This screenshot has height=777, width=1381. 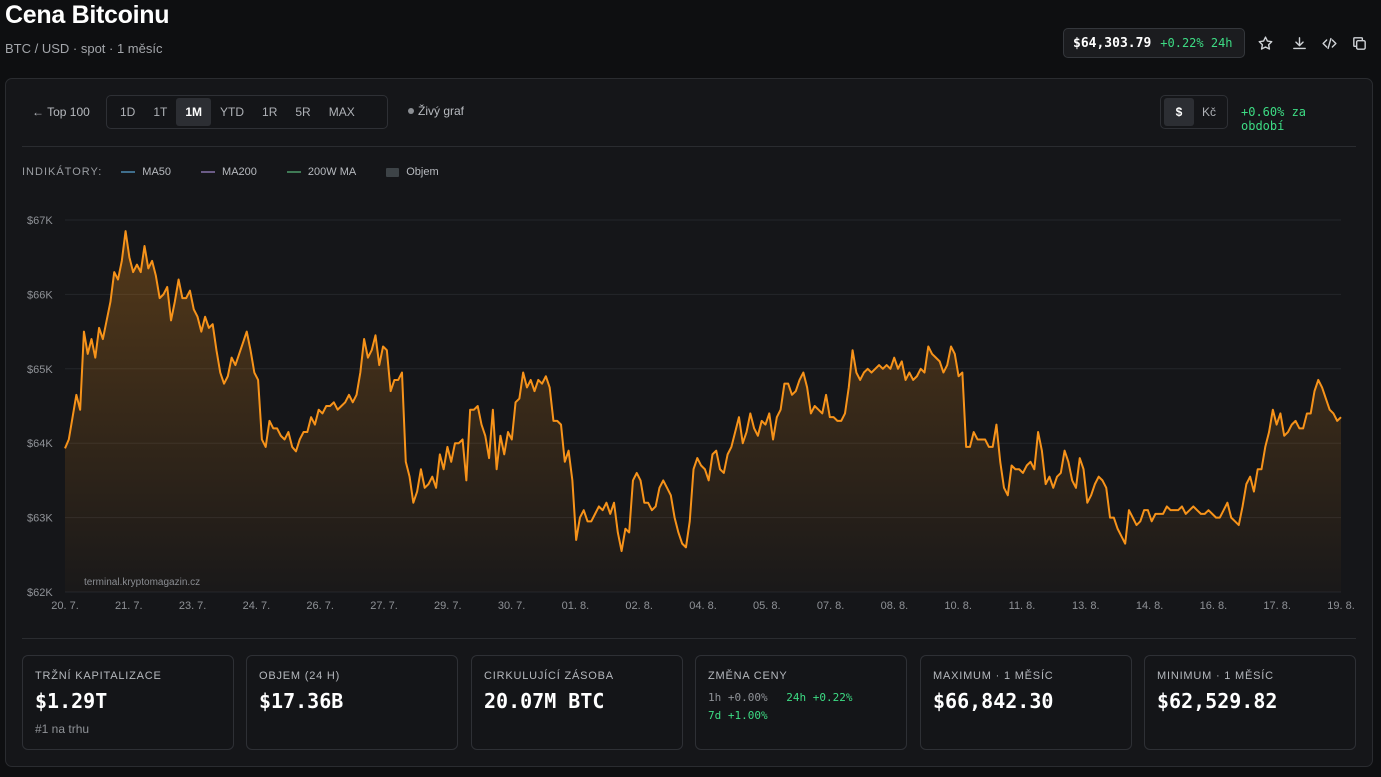 I want to click on x-tick-label: 08. 8., so click(x=895, y=606).